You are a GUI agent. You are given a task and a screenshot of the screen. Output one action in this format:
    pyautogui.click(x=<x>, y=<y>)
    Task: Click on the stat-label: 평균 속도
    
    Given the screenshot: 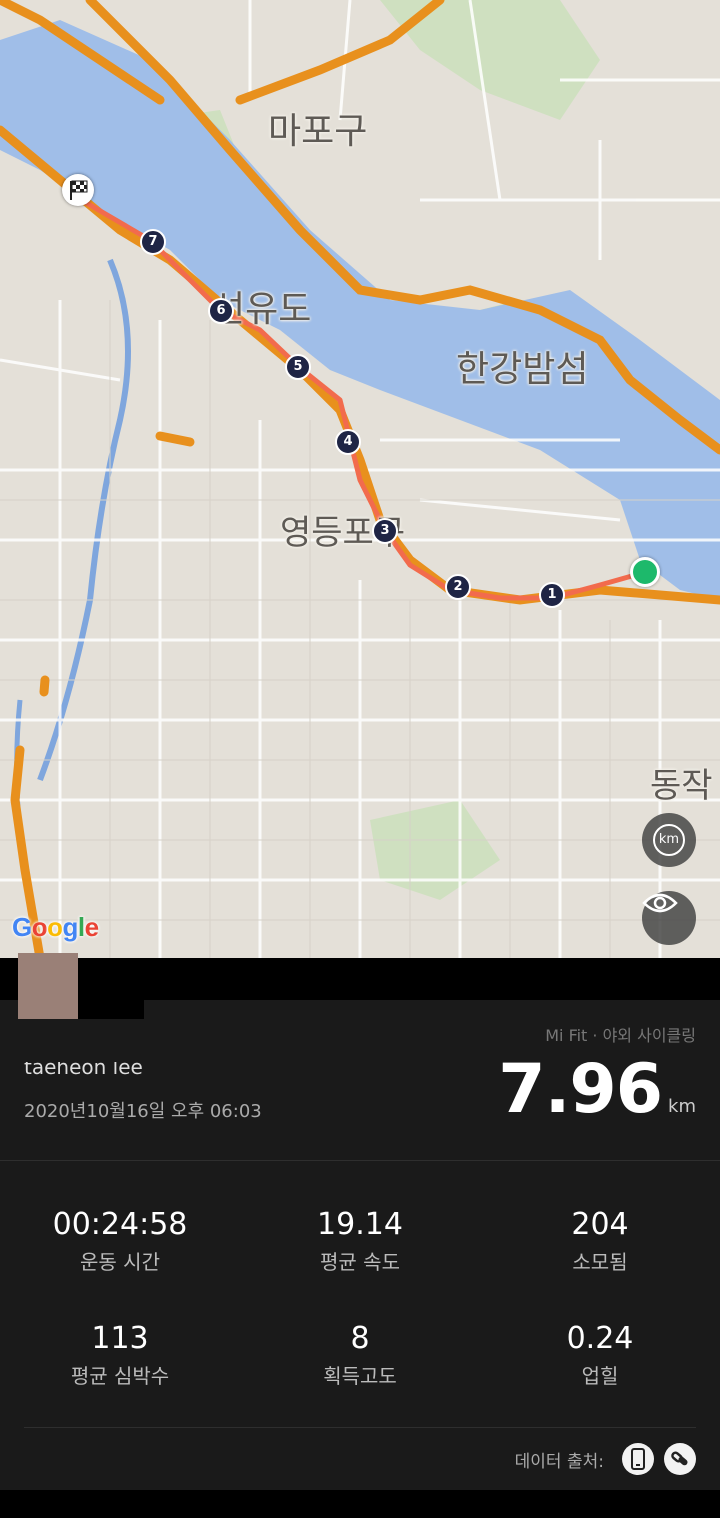 What is the action you would take?
    pyautogui.click(x=360, y=1262)
    